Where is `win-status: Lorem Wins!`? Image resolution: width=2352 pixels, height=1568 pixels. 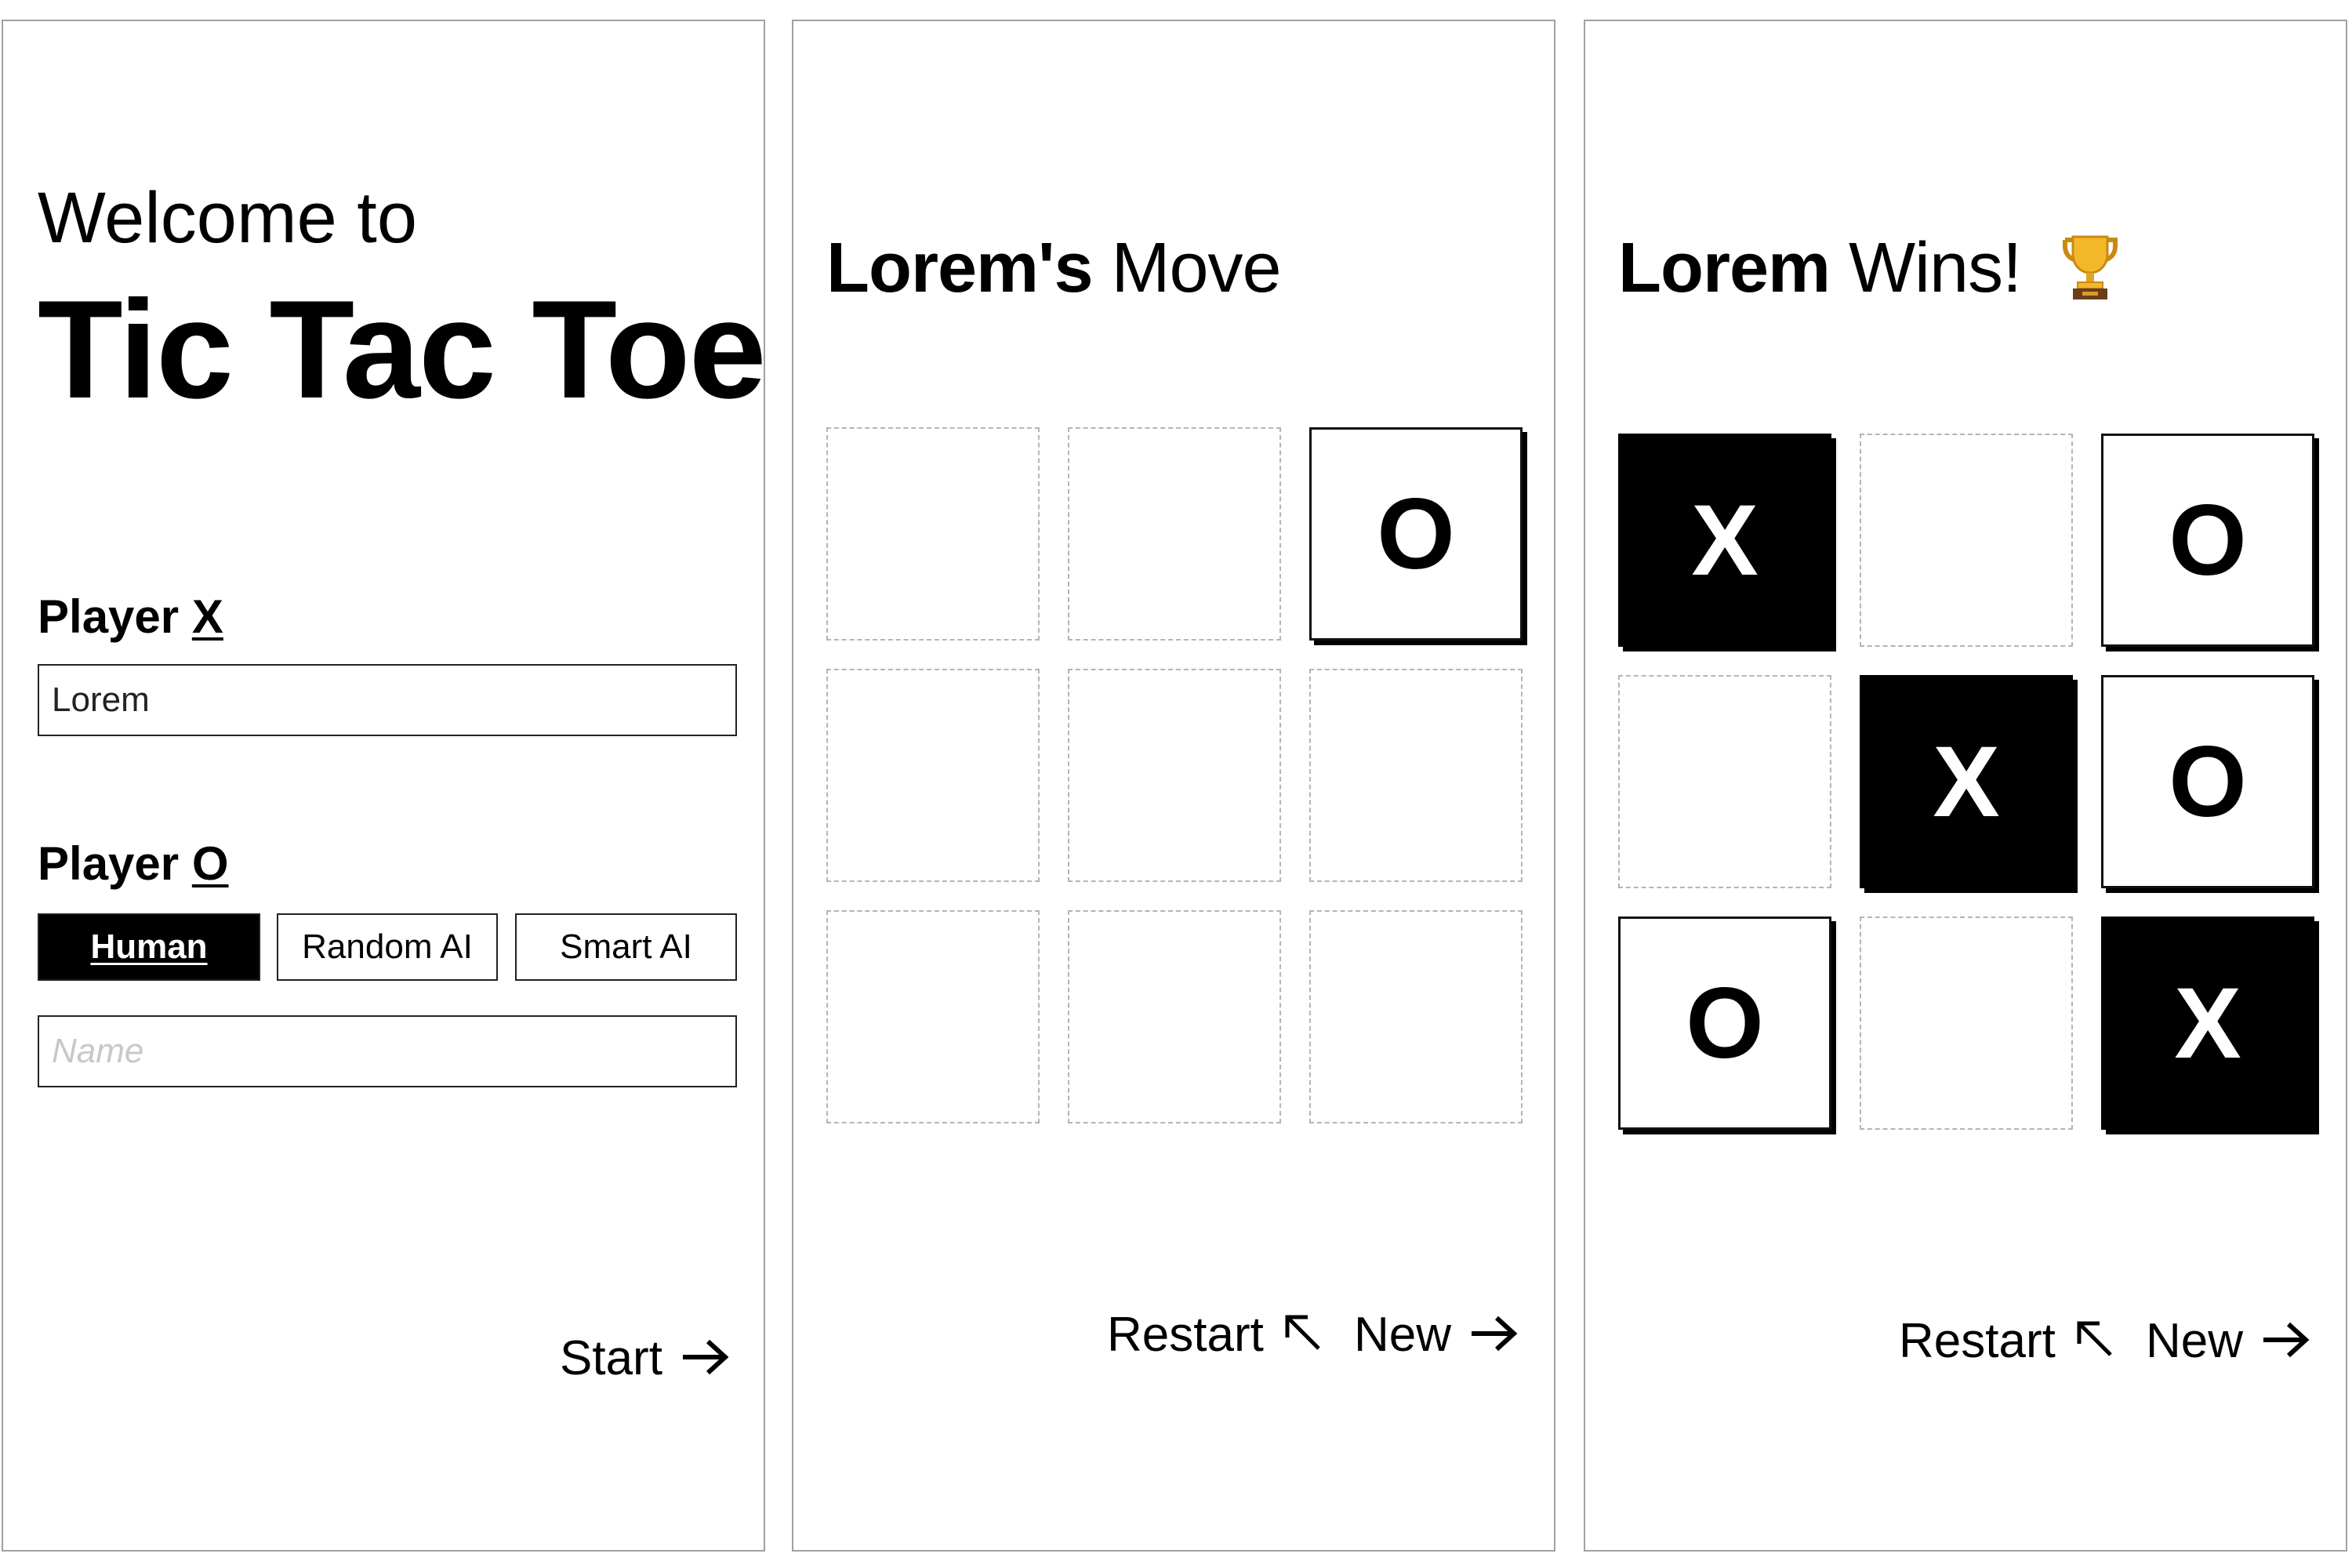 win-status: Lorem Wins! is located at coordinates (1872, 271).